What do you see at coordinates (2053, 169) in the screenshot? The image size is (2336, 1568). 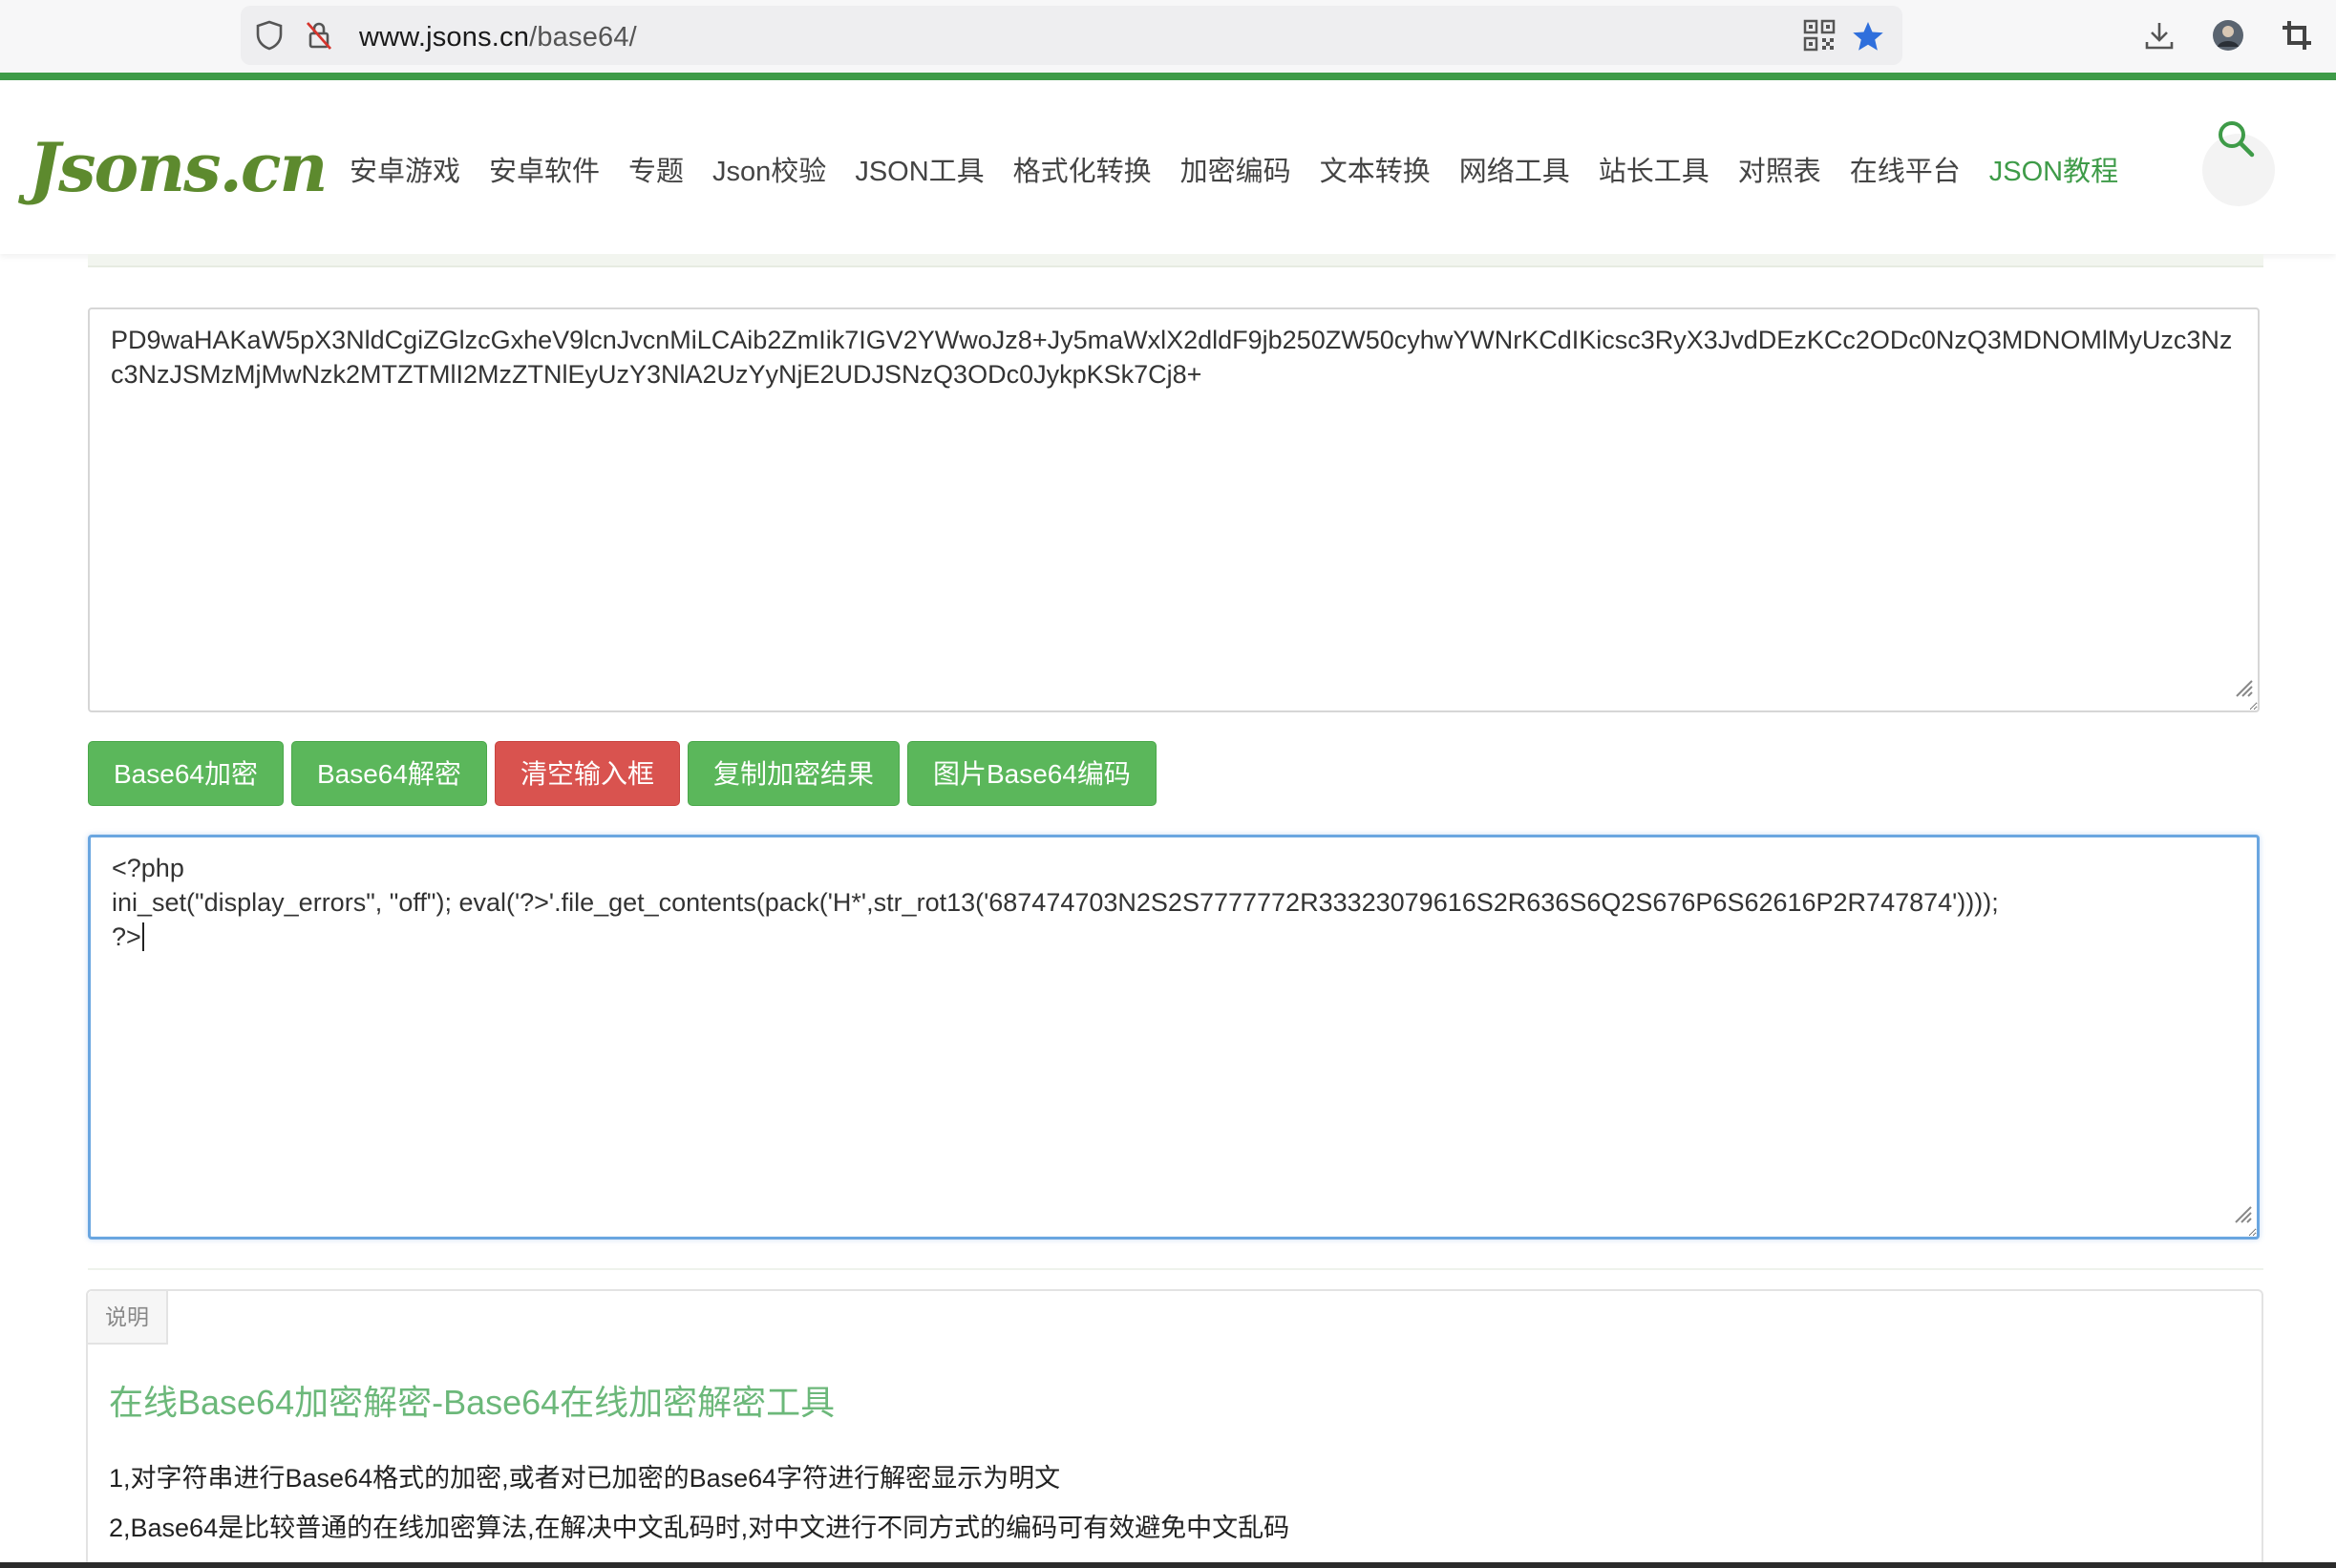 I see `nav-item-json-tutorial: JSON教程` at bounding box center [2053, 169].